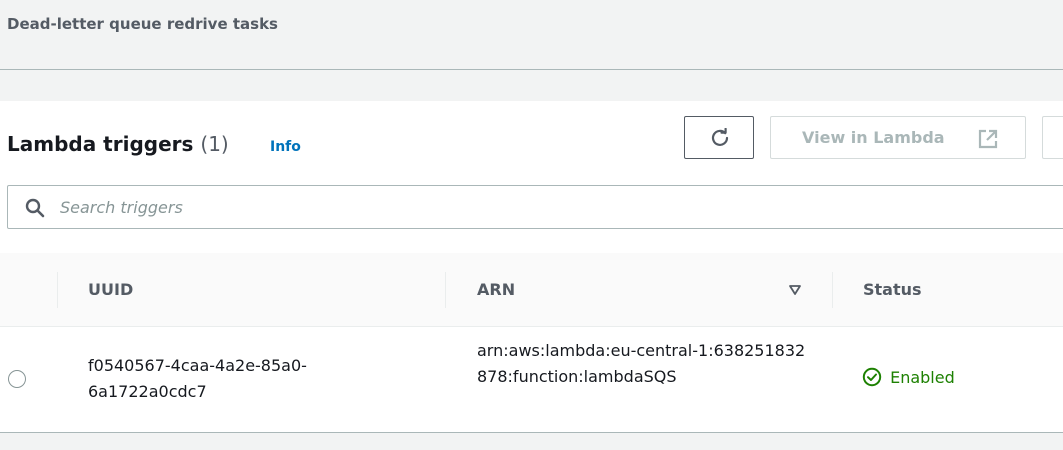 The image size is (1063, 450). I want to click on row-select-radio, so click(17, 379).